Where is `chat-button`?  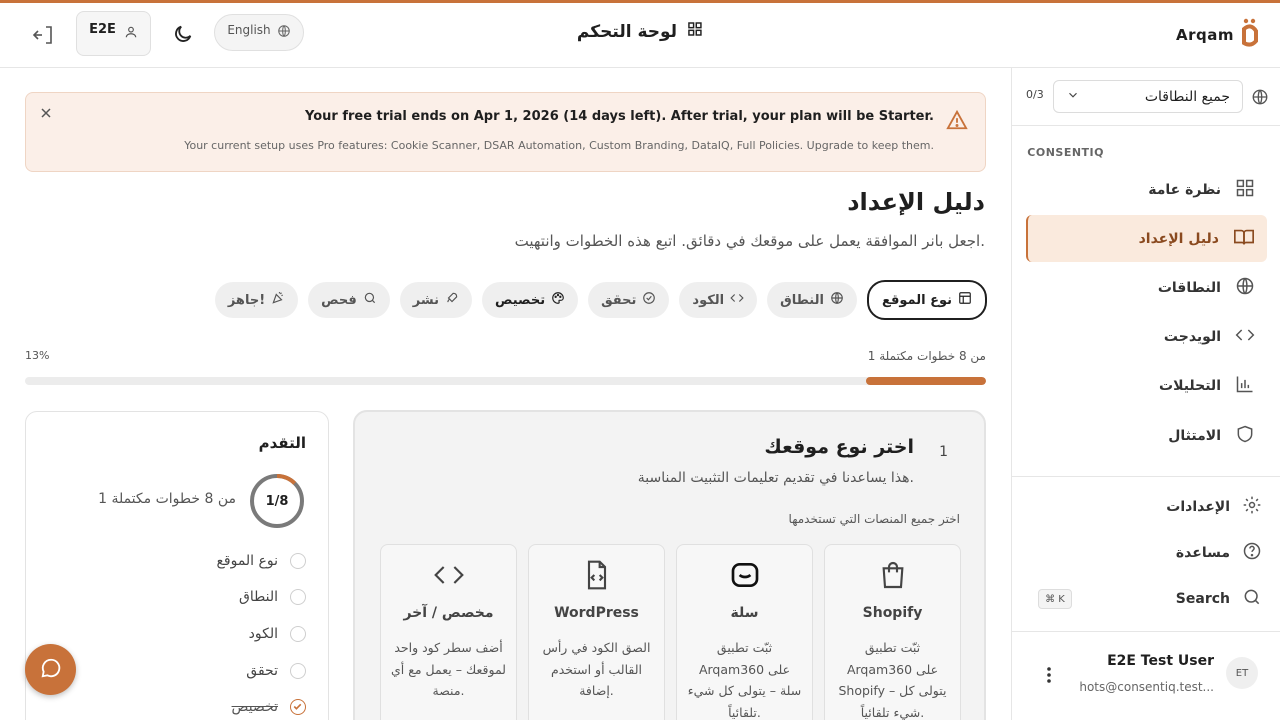
chat-button is located at coordinates (50, 669).